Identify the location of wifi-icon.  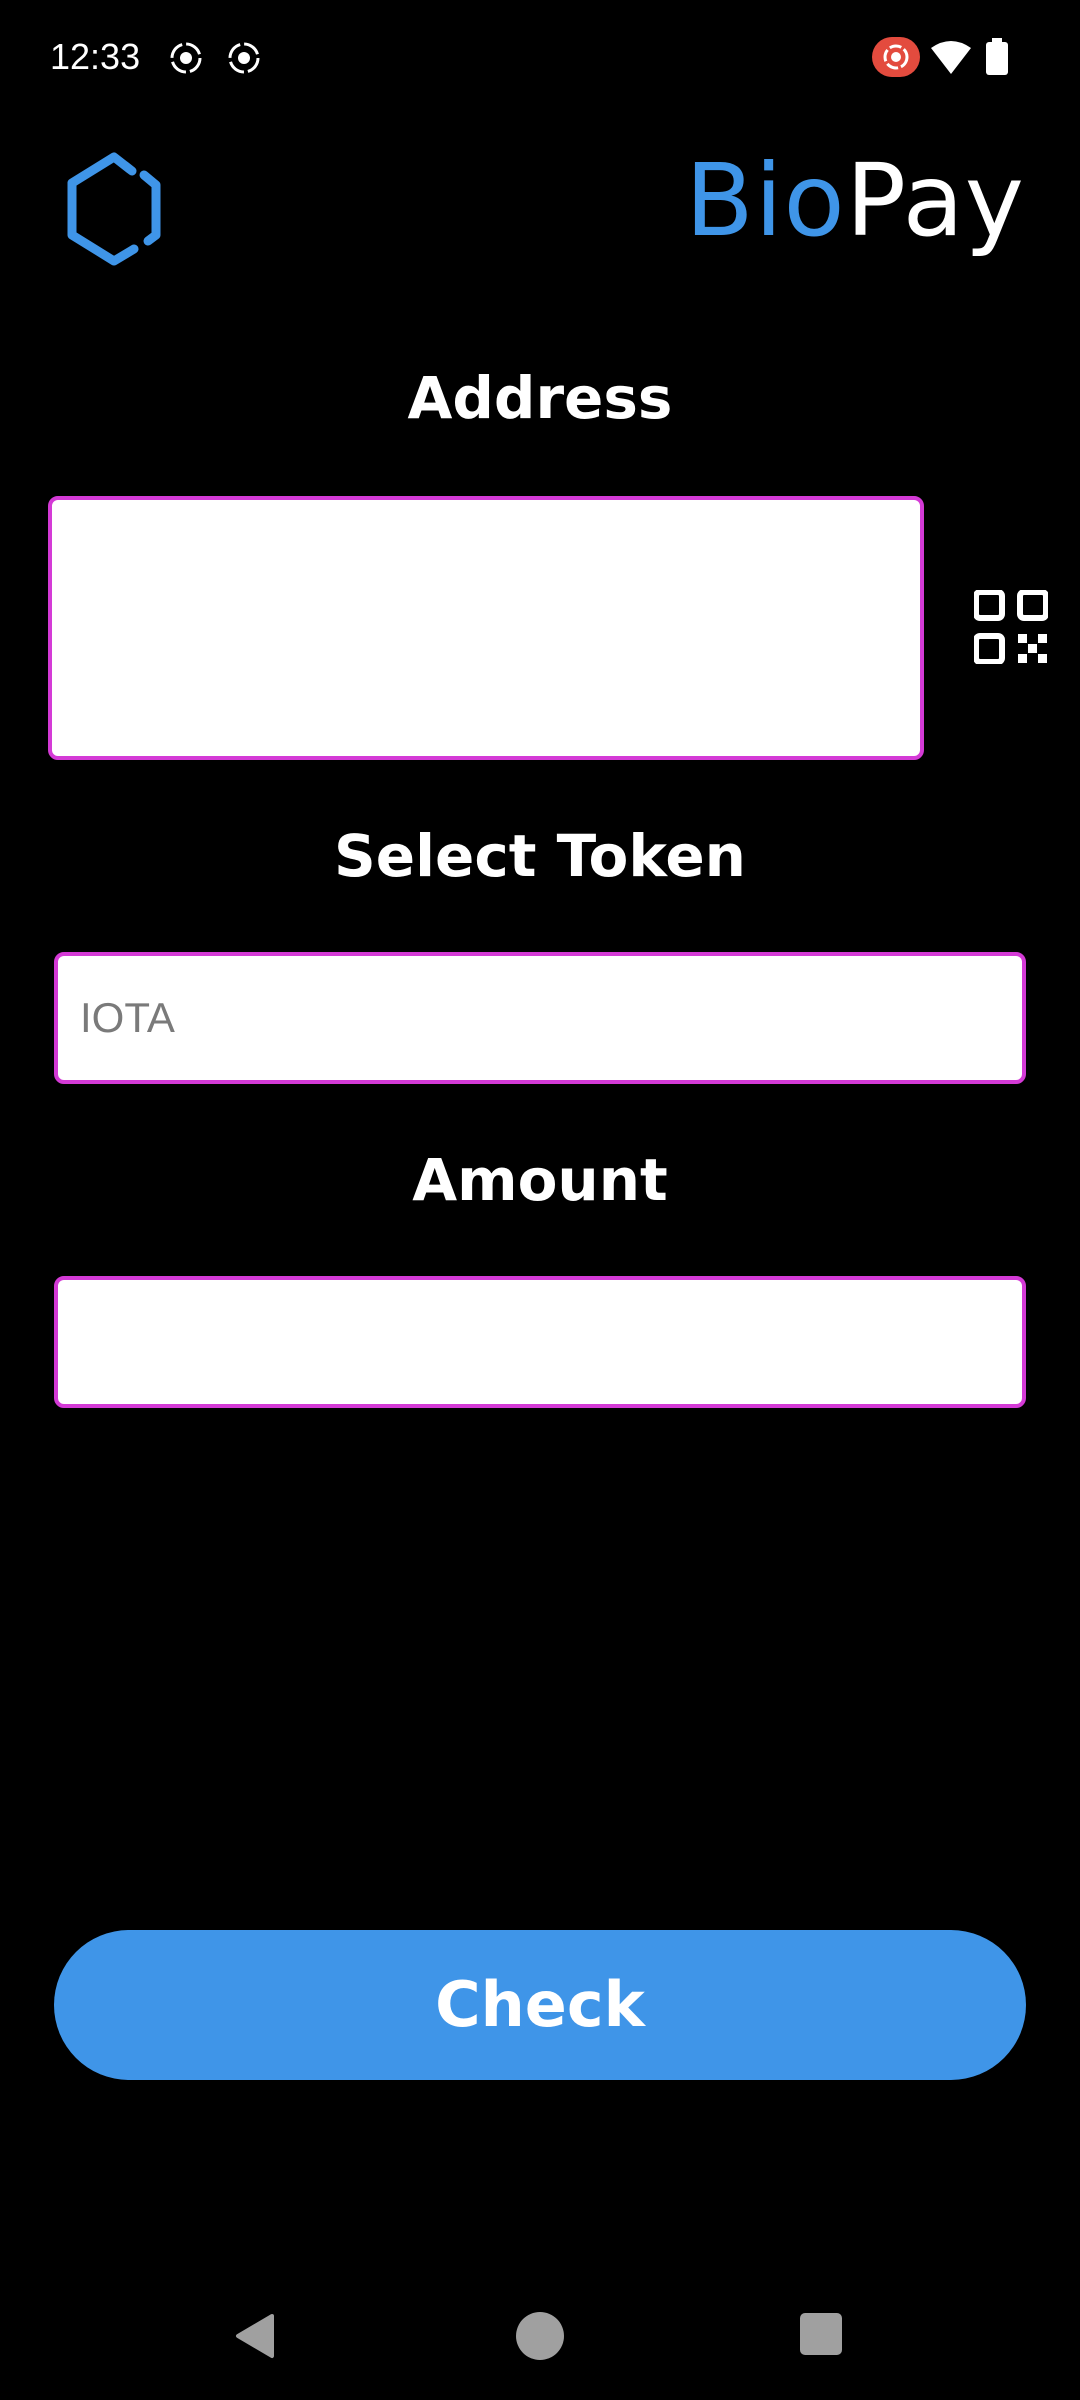
(951, 57).